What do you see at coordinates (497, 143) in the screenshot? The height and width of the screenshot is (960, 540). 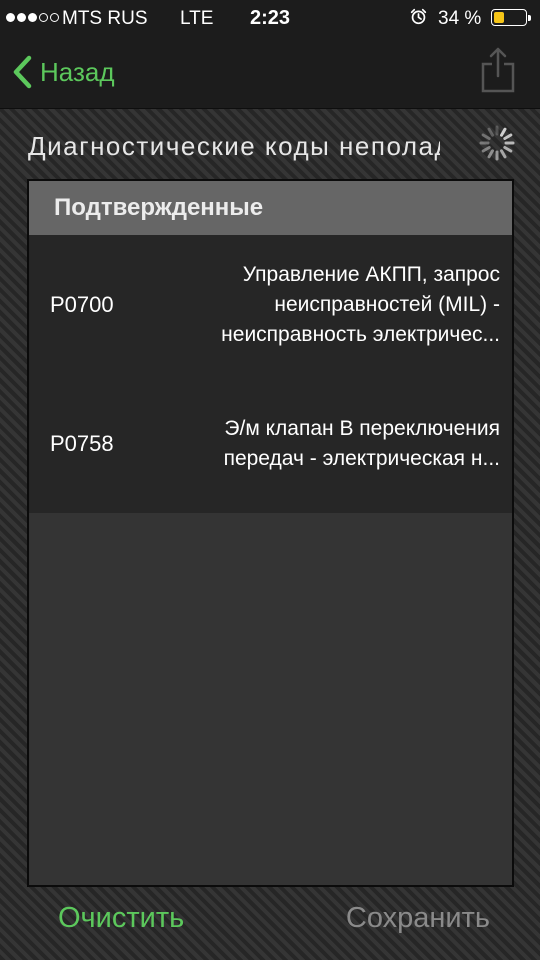 I see `activity-spinner-icon` at bounding box center [497, 143].